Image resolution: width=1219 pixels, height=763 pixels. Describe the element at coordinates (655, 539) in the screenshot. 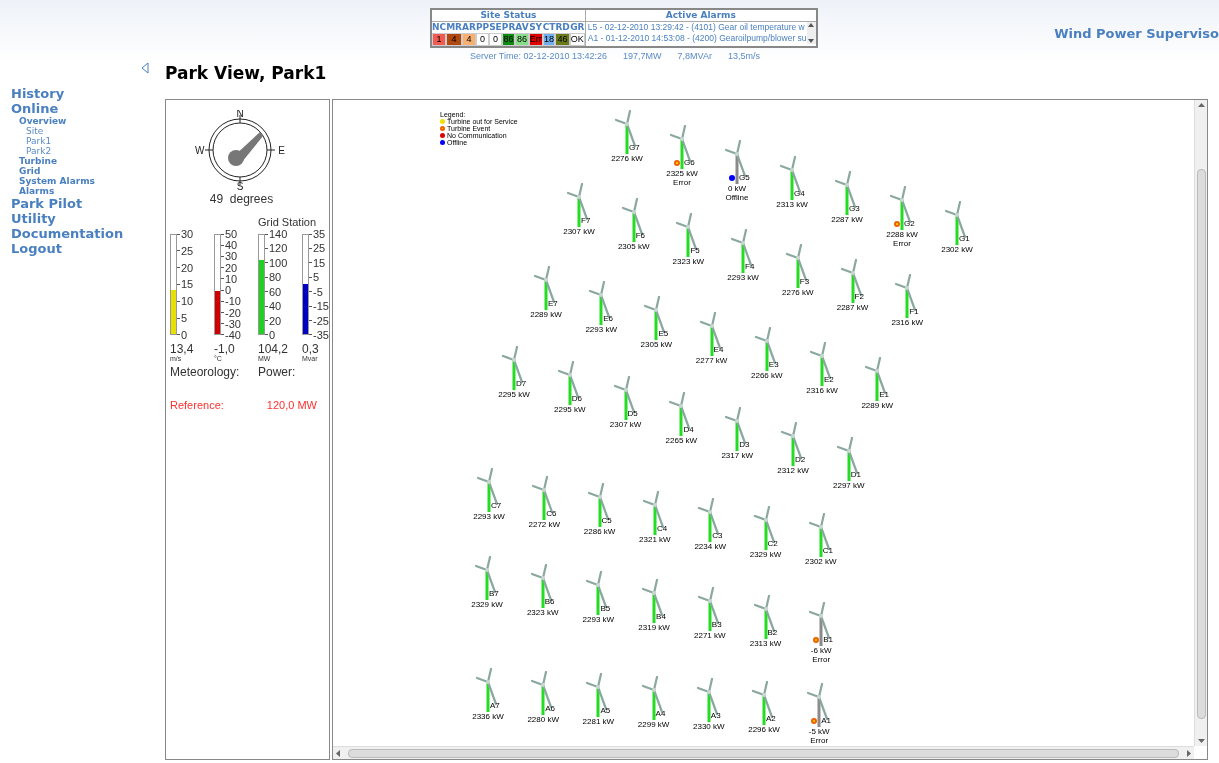

I see `turbine-power: 2321 kW` at that location.